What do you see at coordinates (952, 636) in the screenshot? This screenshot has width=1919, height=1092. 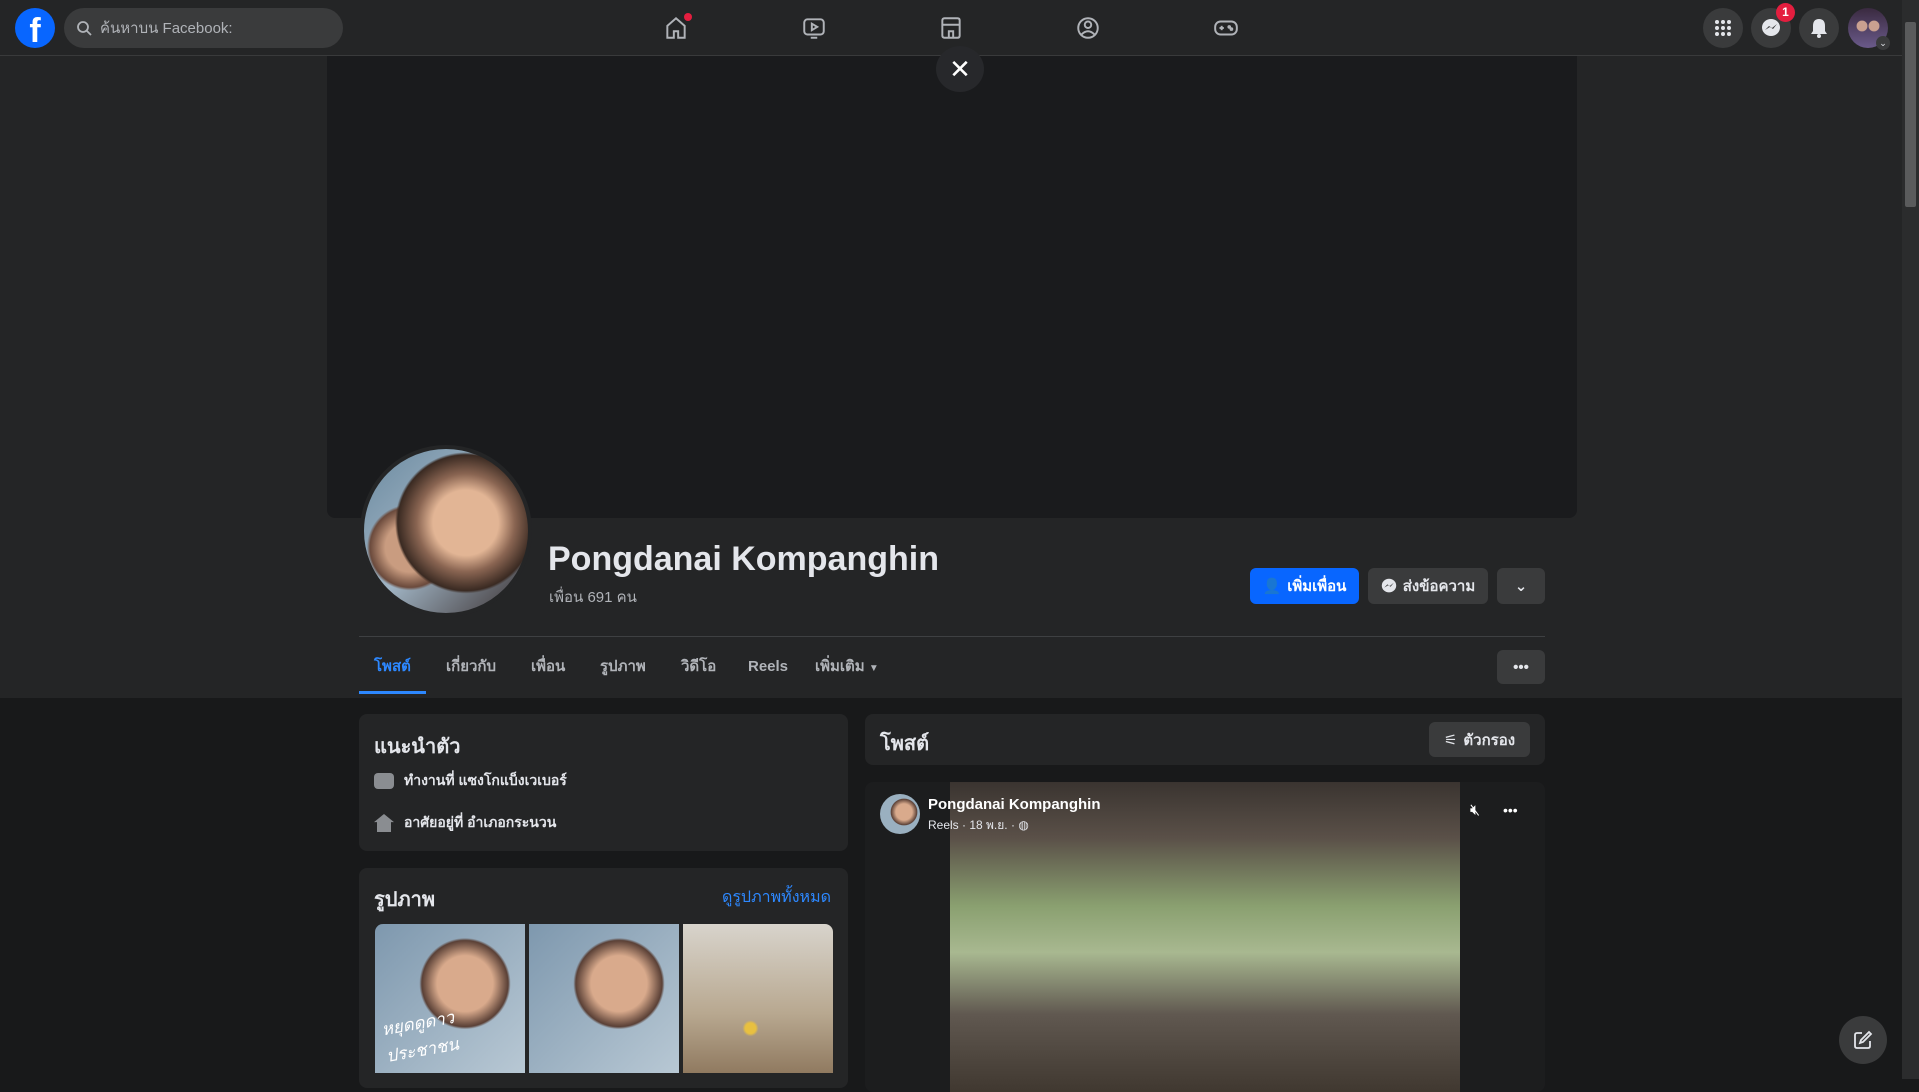 I see `divider` at bounding box center [952, 636].